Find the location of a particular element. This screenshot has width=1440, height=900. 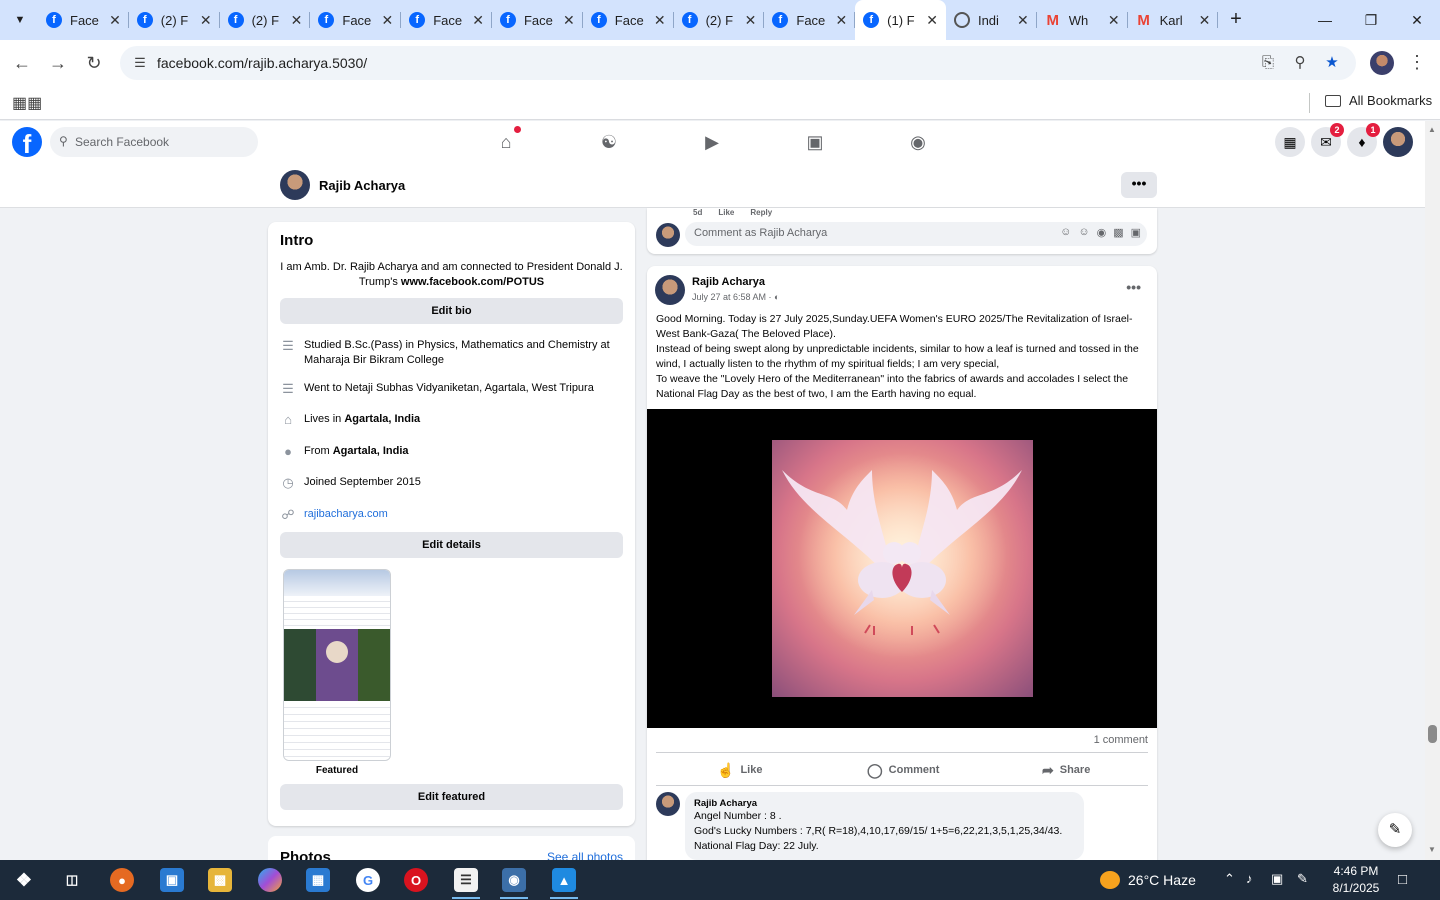

install-app-icon: ⎘ is located at coordinates (1268, 63).